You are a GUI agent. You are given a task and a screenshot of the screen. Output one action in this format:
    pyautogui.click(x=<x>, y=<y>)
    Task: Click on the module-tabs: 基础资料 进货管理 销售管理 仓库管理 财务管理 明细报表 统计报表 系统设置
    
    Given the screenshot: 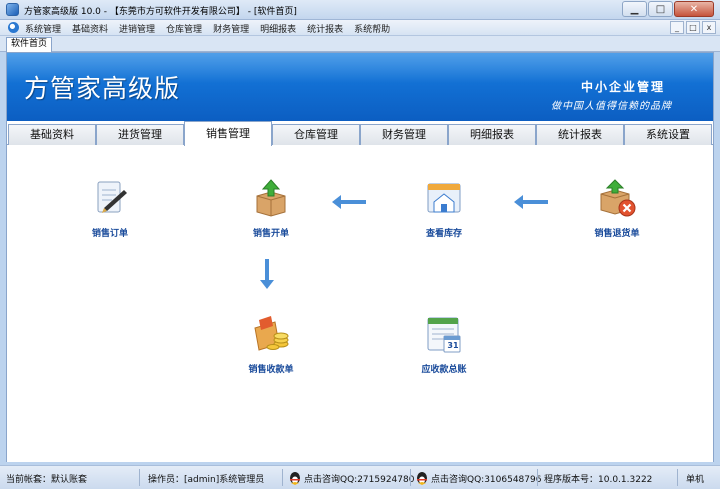 What is the action you would take?
    pyautogui.click(x=360, y=133)
    